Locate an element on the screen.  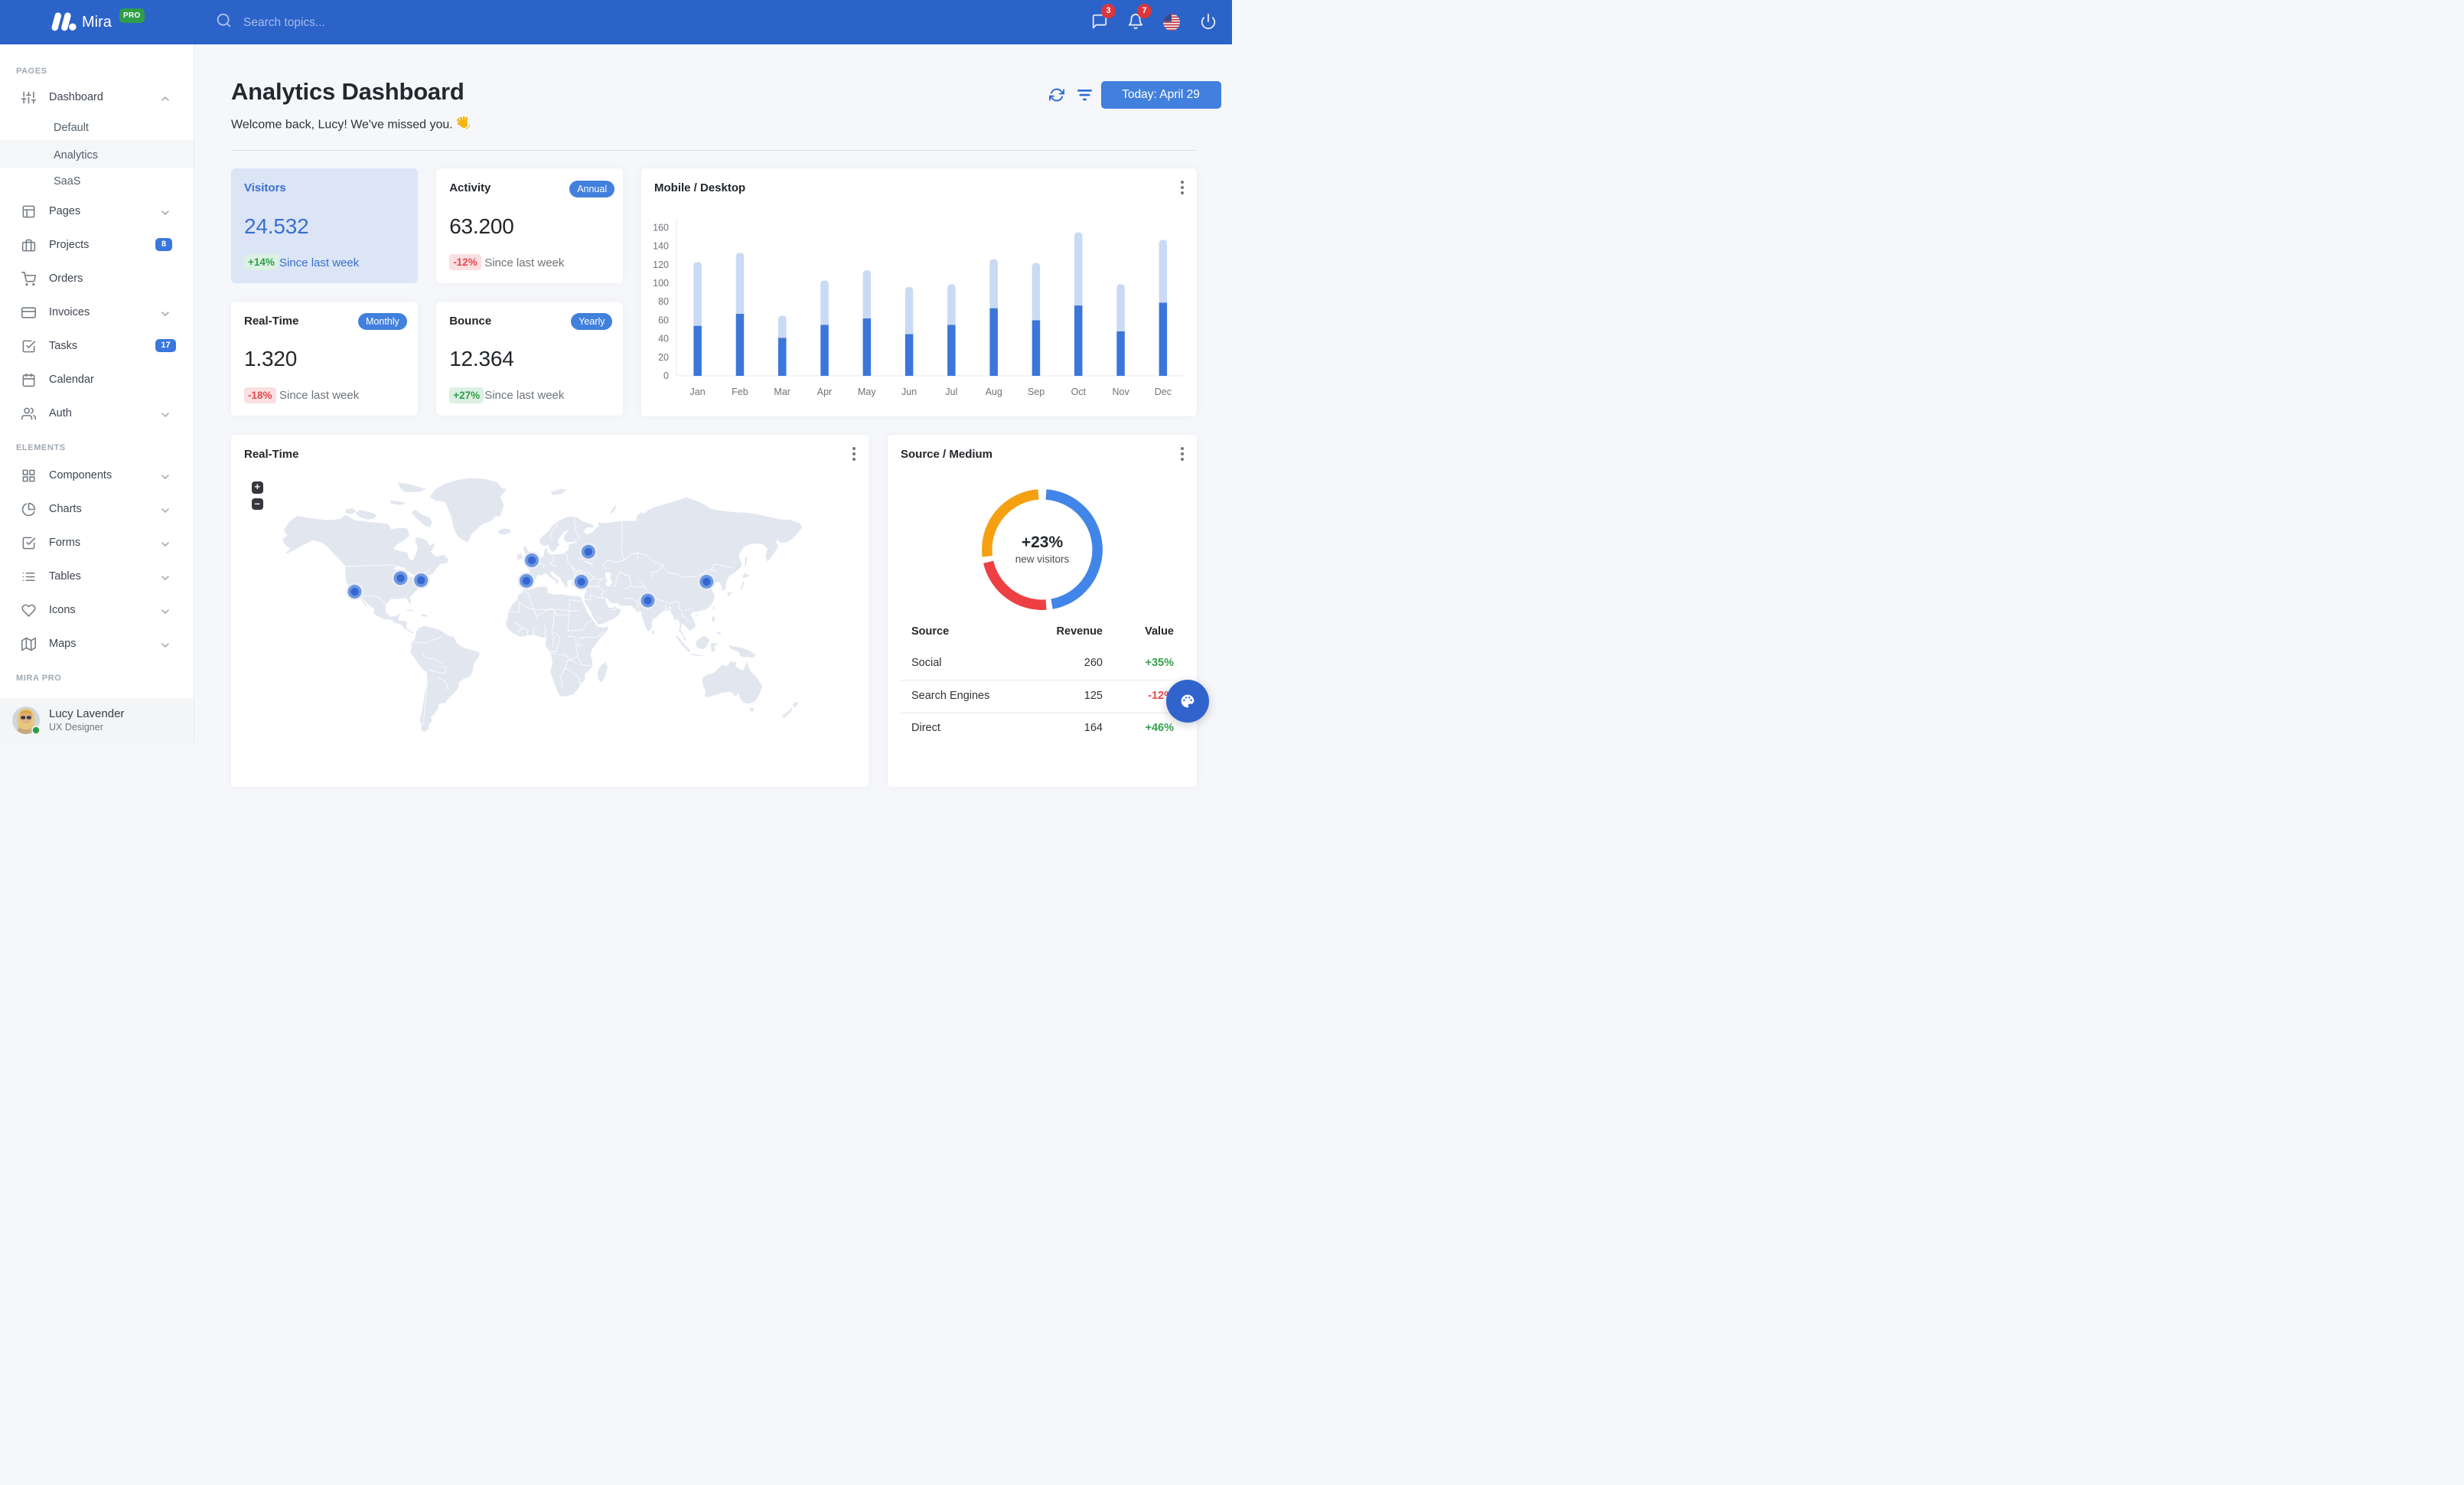
svg-text: 20 is located at coordinates (663, 357).